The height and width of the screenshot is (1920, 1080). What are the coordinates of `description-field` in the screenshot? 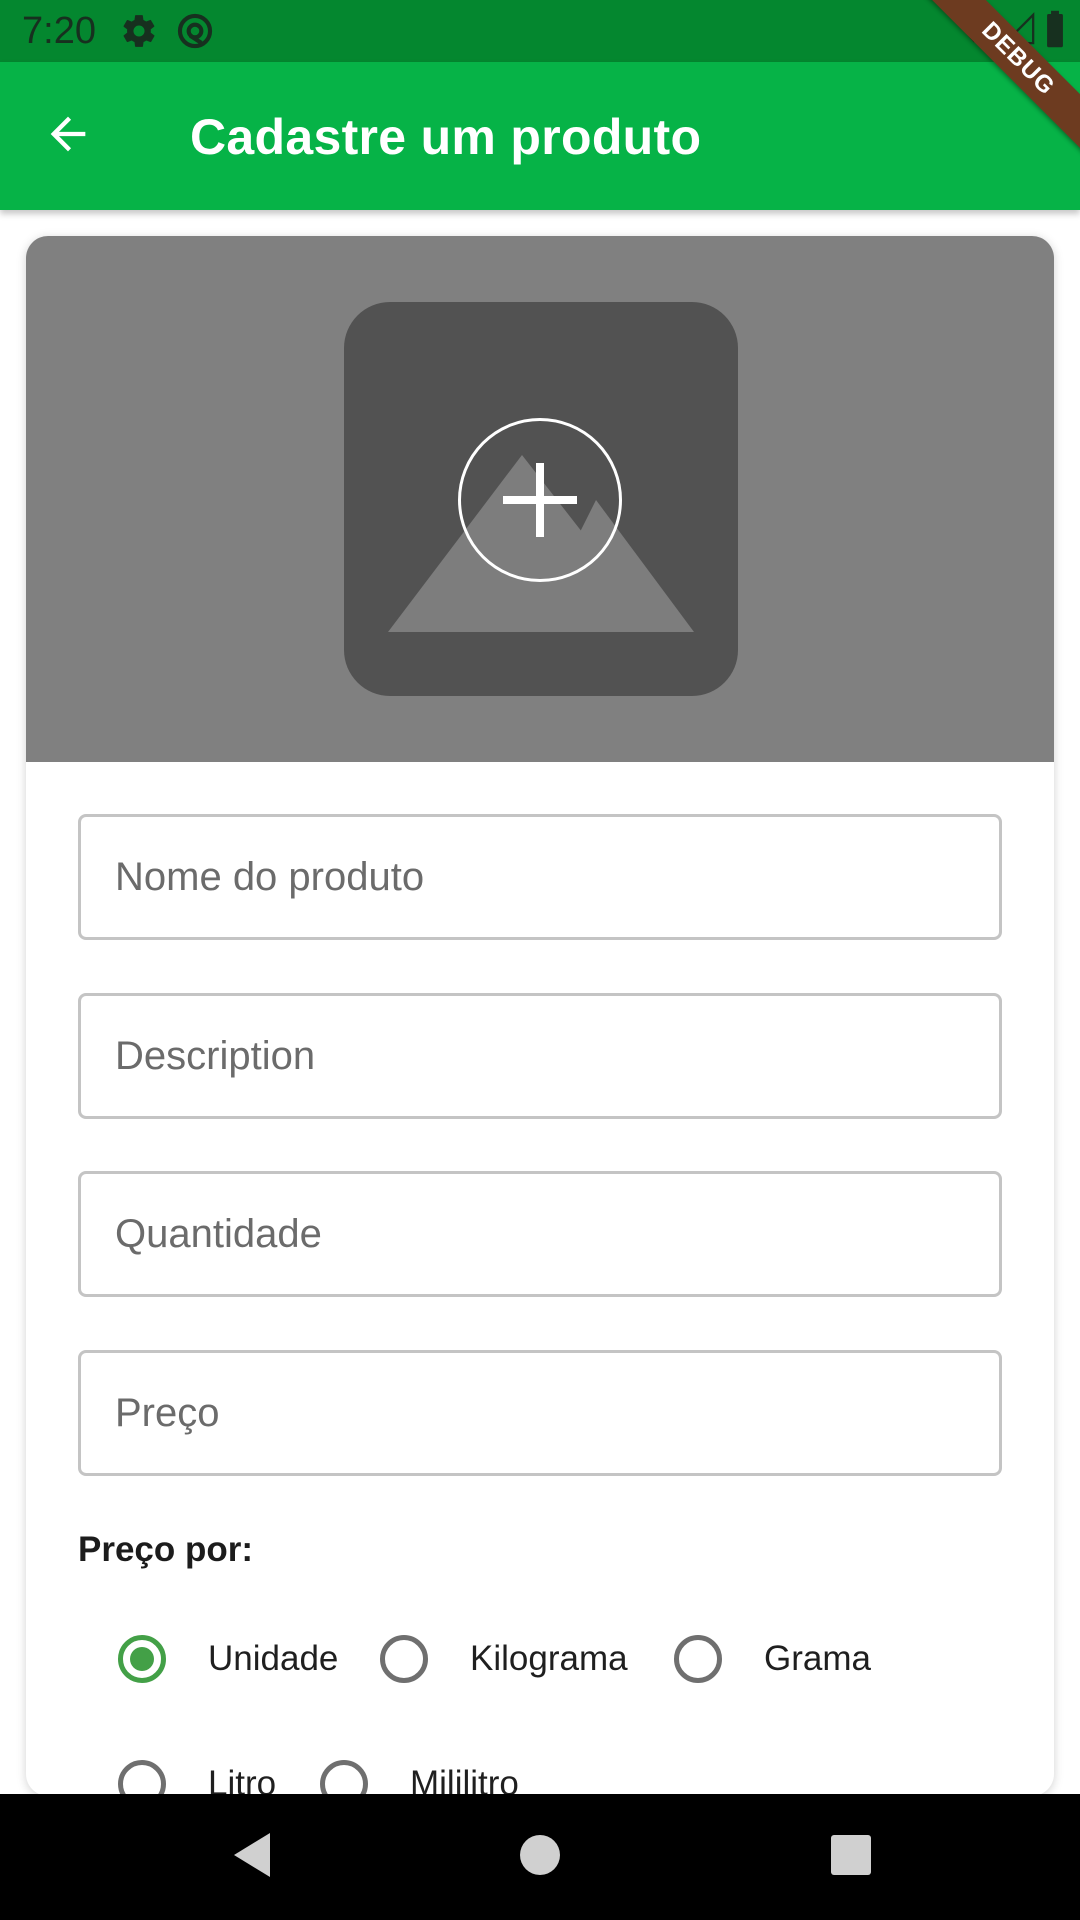 It's located at (540, 1056).